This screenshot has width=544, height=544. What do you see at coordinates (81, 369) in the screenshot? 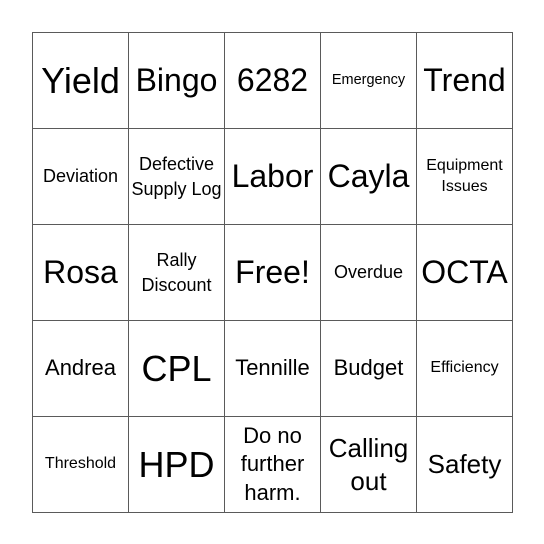
I see `bingo-cell: Andrea` at bounding box center [81, 369].